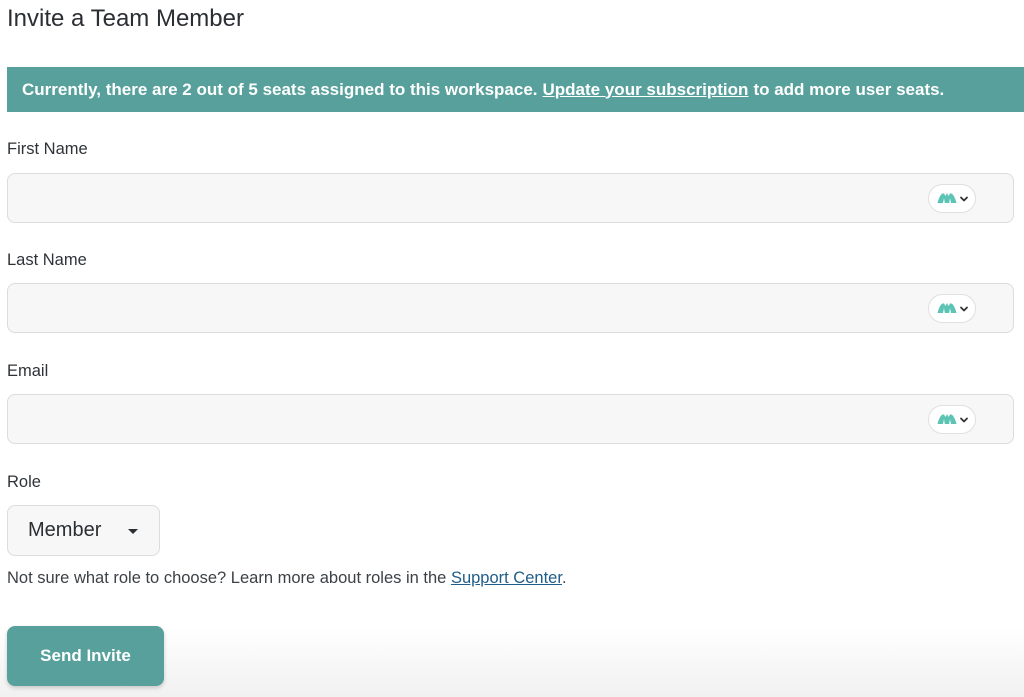 The image size is (1024, 697). I want to click on first-name-input, so click(510, 198).